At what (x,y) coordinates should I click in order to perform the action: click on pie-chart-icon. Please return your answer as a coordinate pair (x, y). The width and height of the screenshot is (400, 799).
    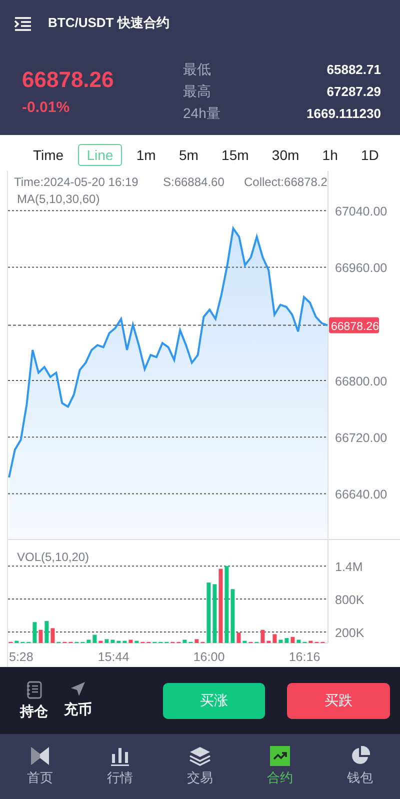
    Looking at the image, I should click on (360, 756).